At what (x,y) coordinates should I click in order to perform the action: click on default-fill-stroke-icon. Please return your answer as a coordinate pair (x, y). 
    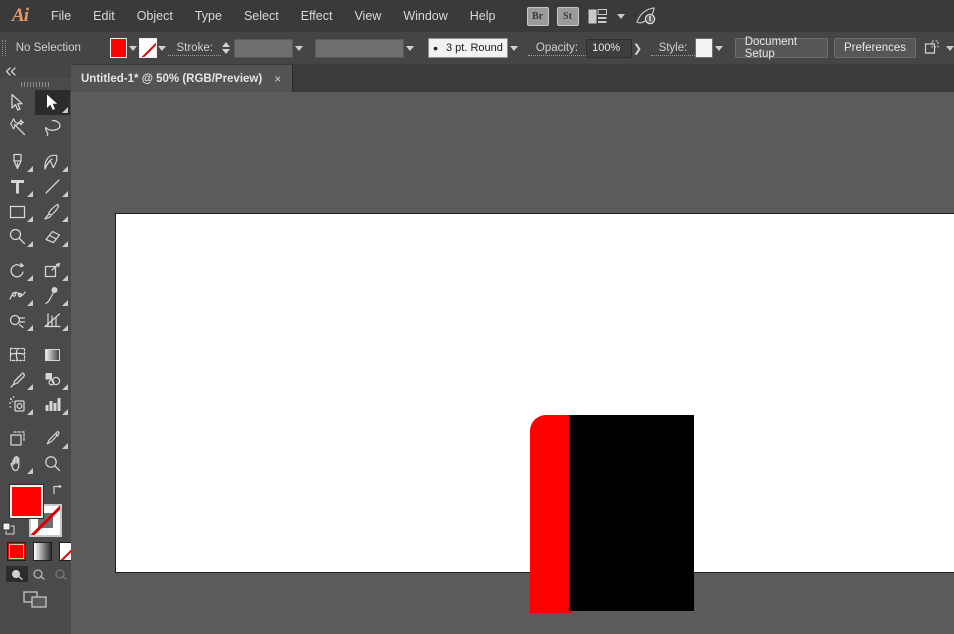
    Looking at the image, I should click on (9, 529).